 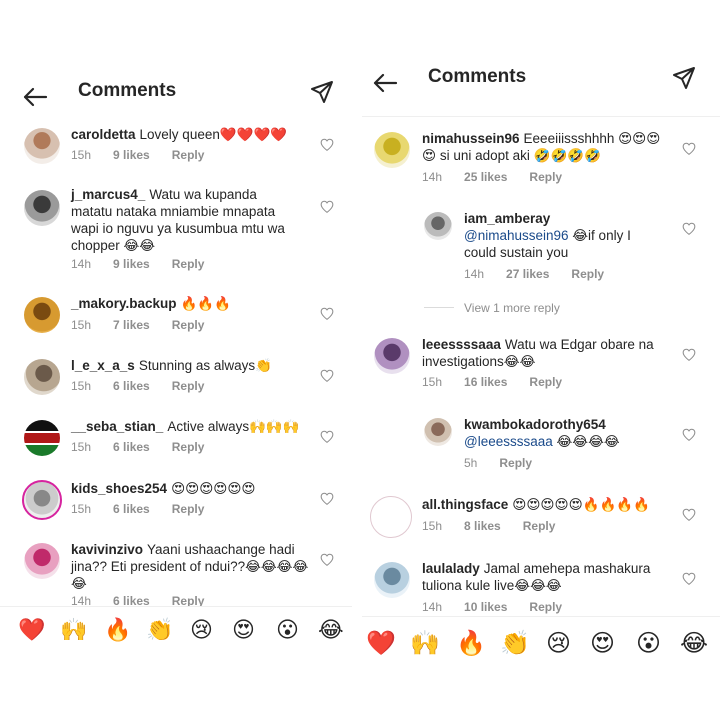 What do you see at coordinates (471, 463) in the screenshot?
I see `comment-time: 5h` at bounding box center [471, 463].